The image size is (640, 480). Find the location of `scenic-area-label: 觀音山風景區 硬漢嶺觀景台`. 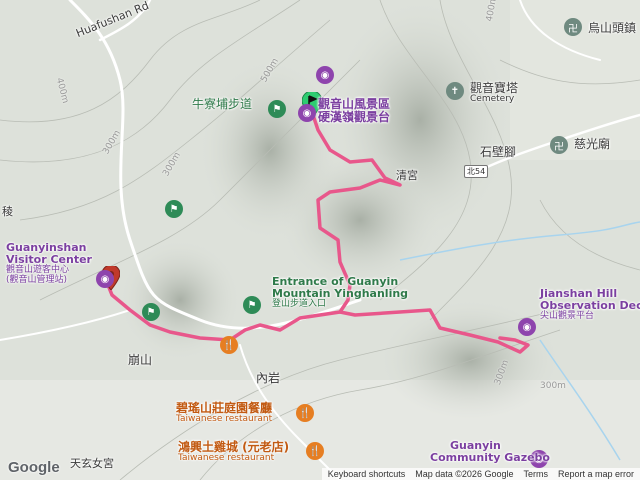

scenic-area-label: 觀音山風景區 硬漢嶺觀景台 is located at coordinates (354, 111).